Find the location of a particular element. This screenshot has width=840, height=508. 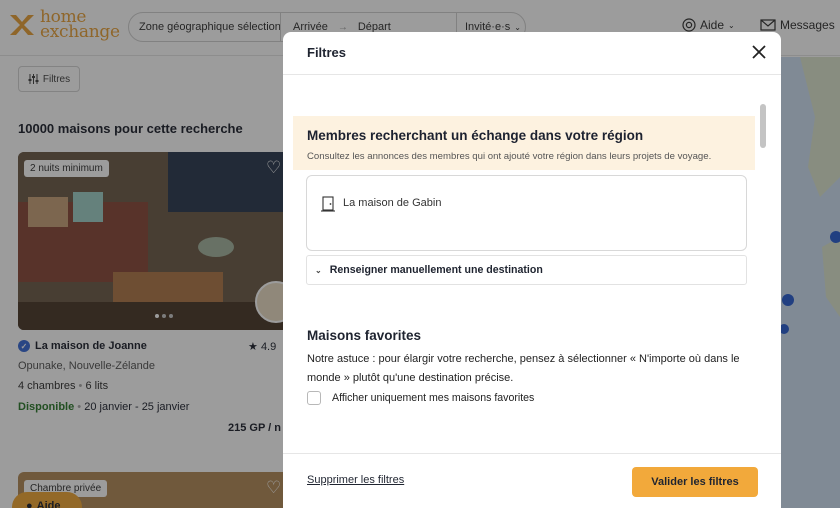

close-button is located at coordinates (759, 52).